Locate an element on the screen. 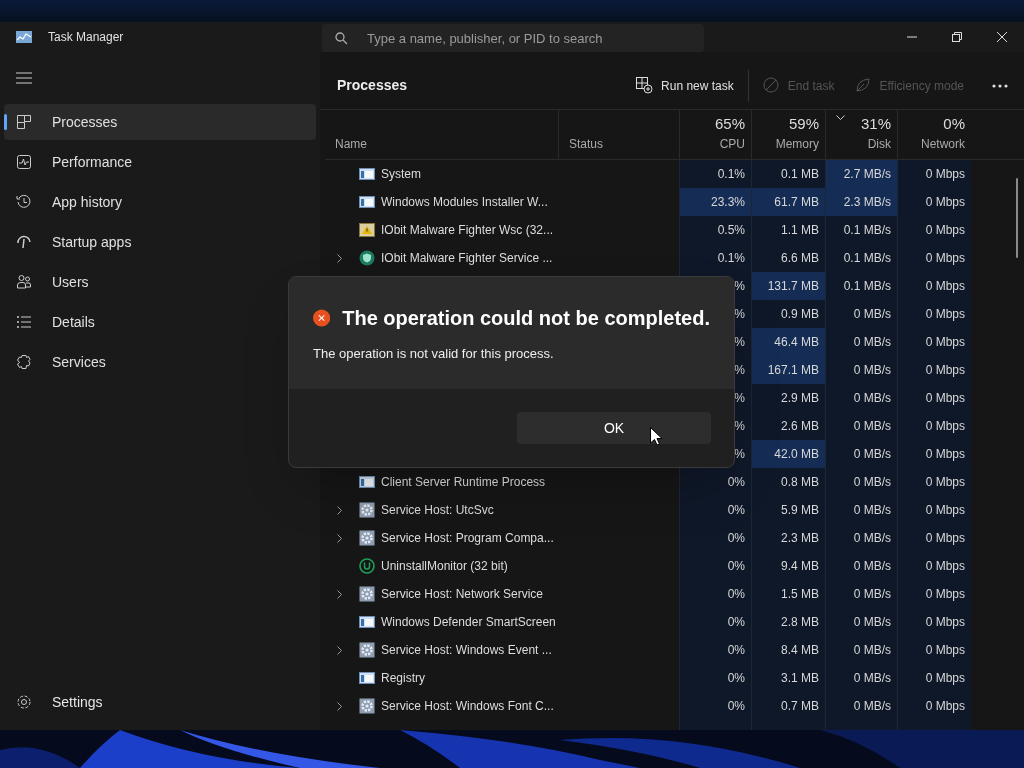 The width and height of the screenshot is (1024, 768). table-cell: 0.7 MB is located at coordinates (788, 706).